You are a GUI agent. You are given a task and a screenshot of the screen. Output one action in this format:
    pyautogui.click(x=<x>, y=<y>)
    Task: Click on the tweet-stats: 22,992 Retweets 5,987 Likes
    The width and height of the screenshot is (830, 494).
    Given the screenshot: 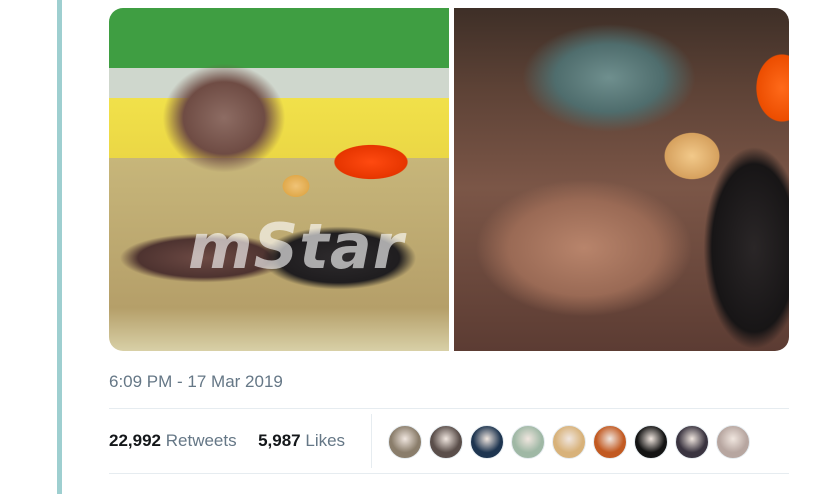 What is the action you would take?
    pyautogui.click(x=227, y=441)
    